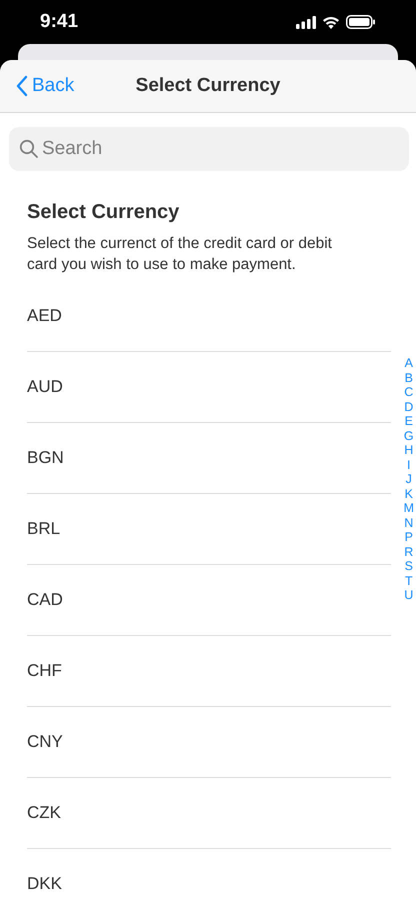 The image size is (416, 900). Describe the element at coordinates (209, 742) in the screenshot. I see `currency-row: CNY` at that location.